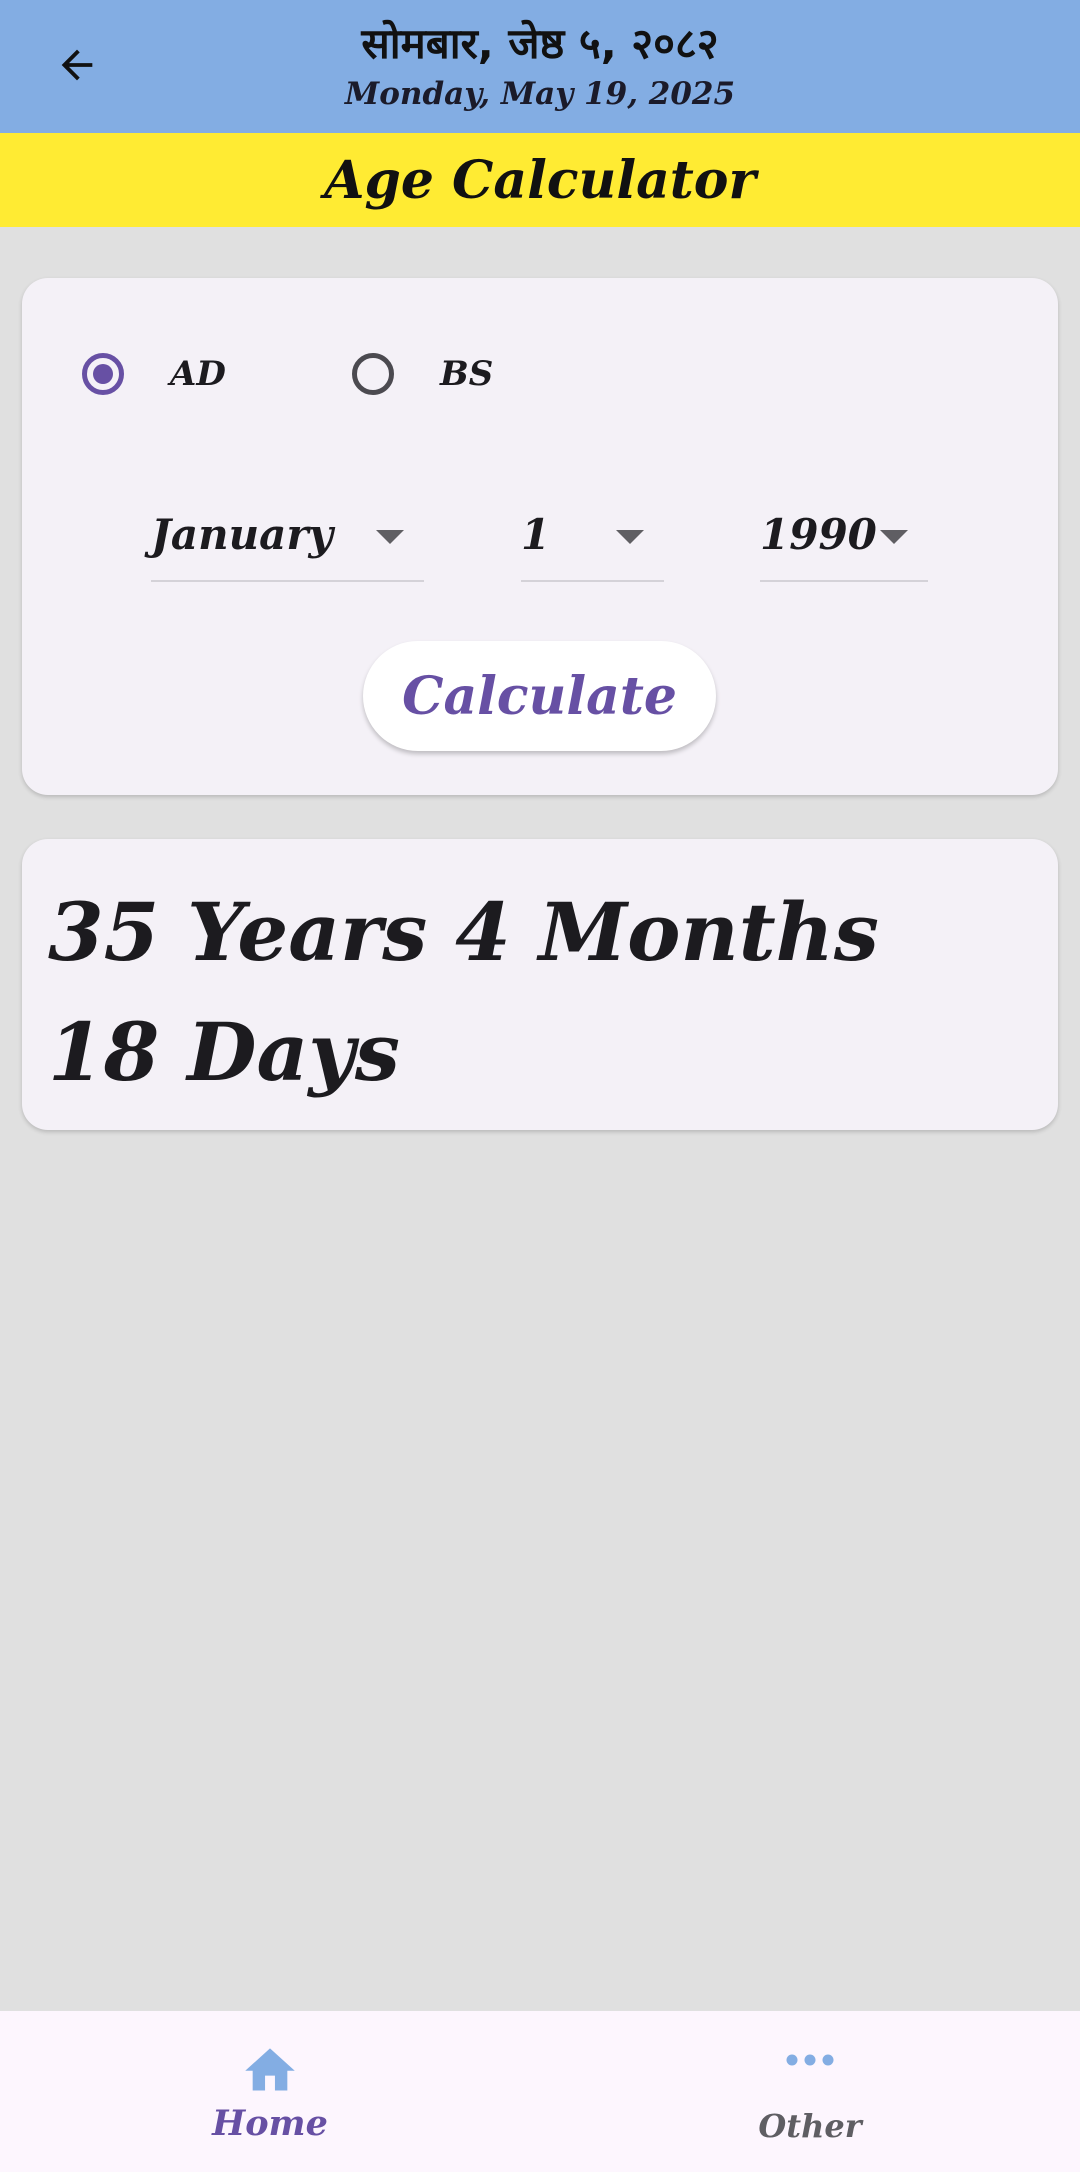  What do you see at coordinates (467, 374) in the screenshot?
I see `radio-label-bs: BS` at bounding box center [467, 374].